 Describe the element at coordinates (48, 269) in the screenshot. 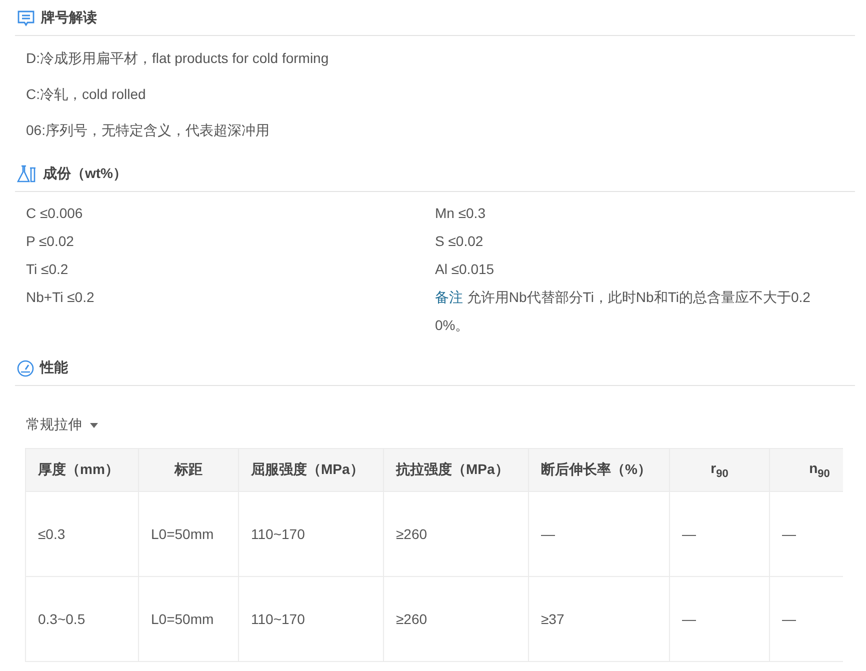

I see `element-limit: Ti ≤0.2` at that location.